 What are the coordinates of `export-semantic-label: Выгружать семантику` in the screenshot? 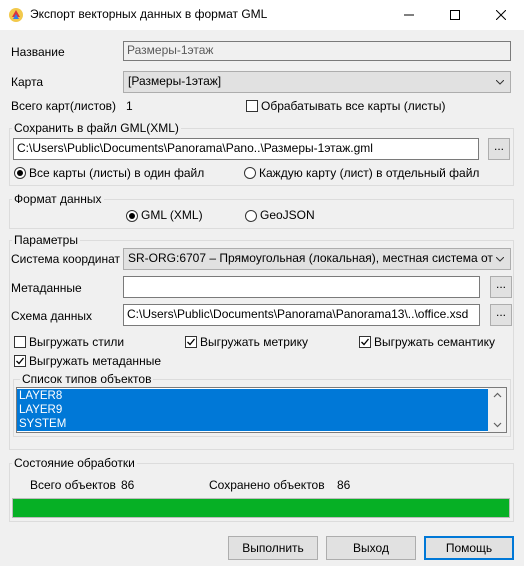 It's located at (435, 342).